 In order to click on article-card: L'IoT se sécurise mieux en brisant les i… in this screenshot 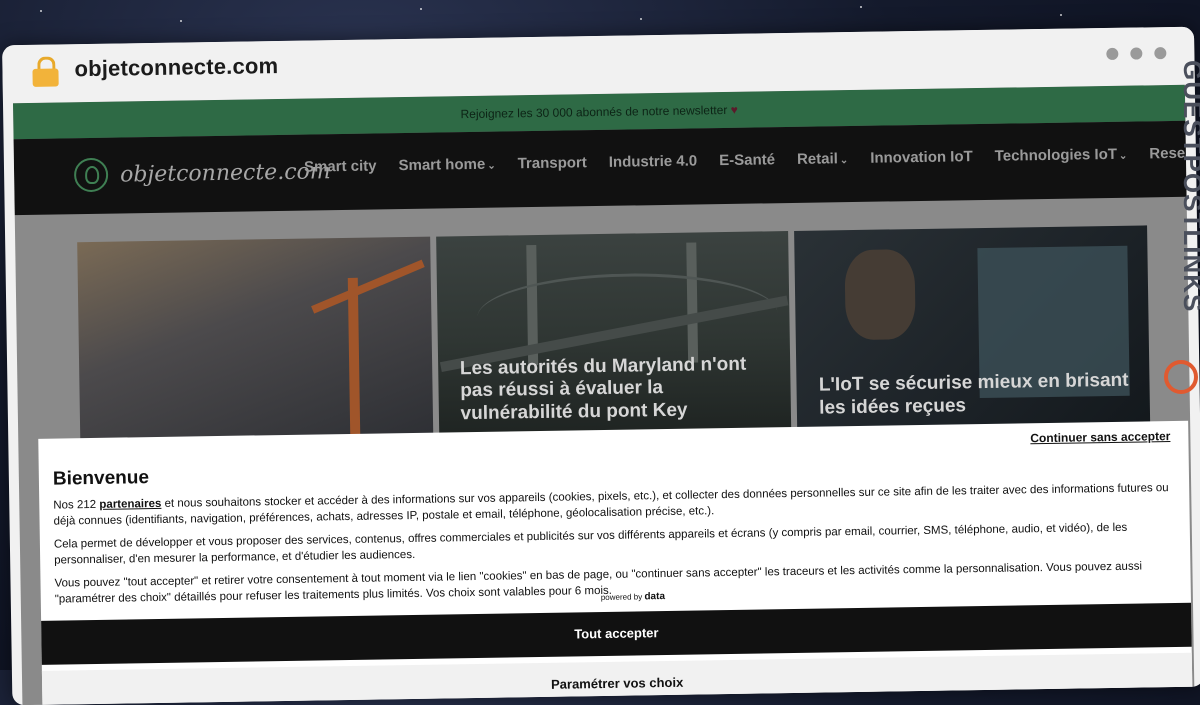, I will do `click(972, 333)`.